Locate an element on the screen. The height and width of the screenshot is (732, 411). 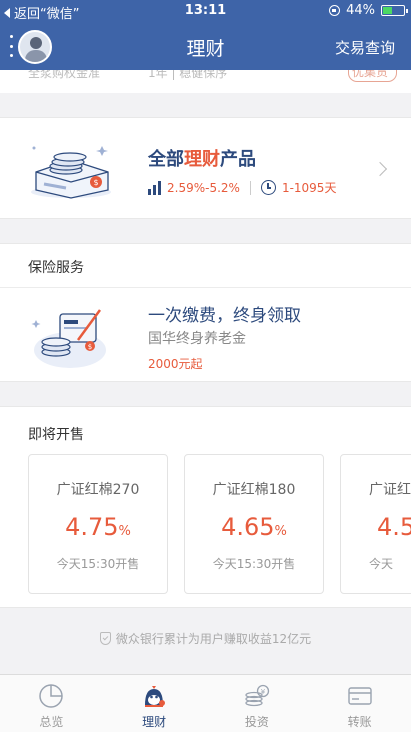
tab-bar: 总览 理财 ¥ 投资 转账 is located at coordinates (205, 703).